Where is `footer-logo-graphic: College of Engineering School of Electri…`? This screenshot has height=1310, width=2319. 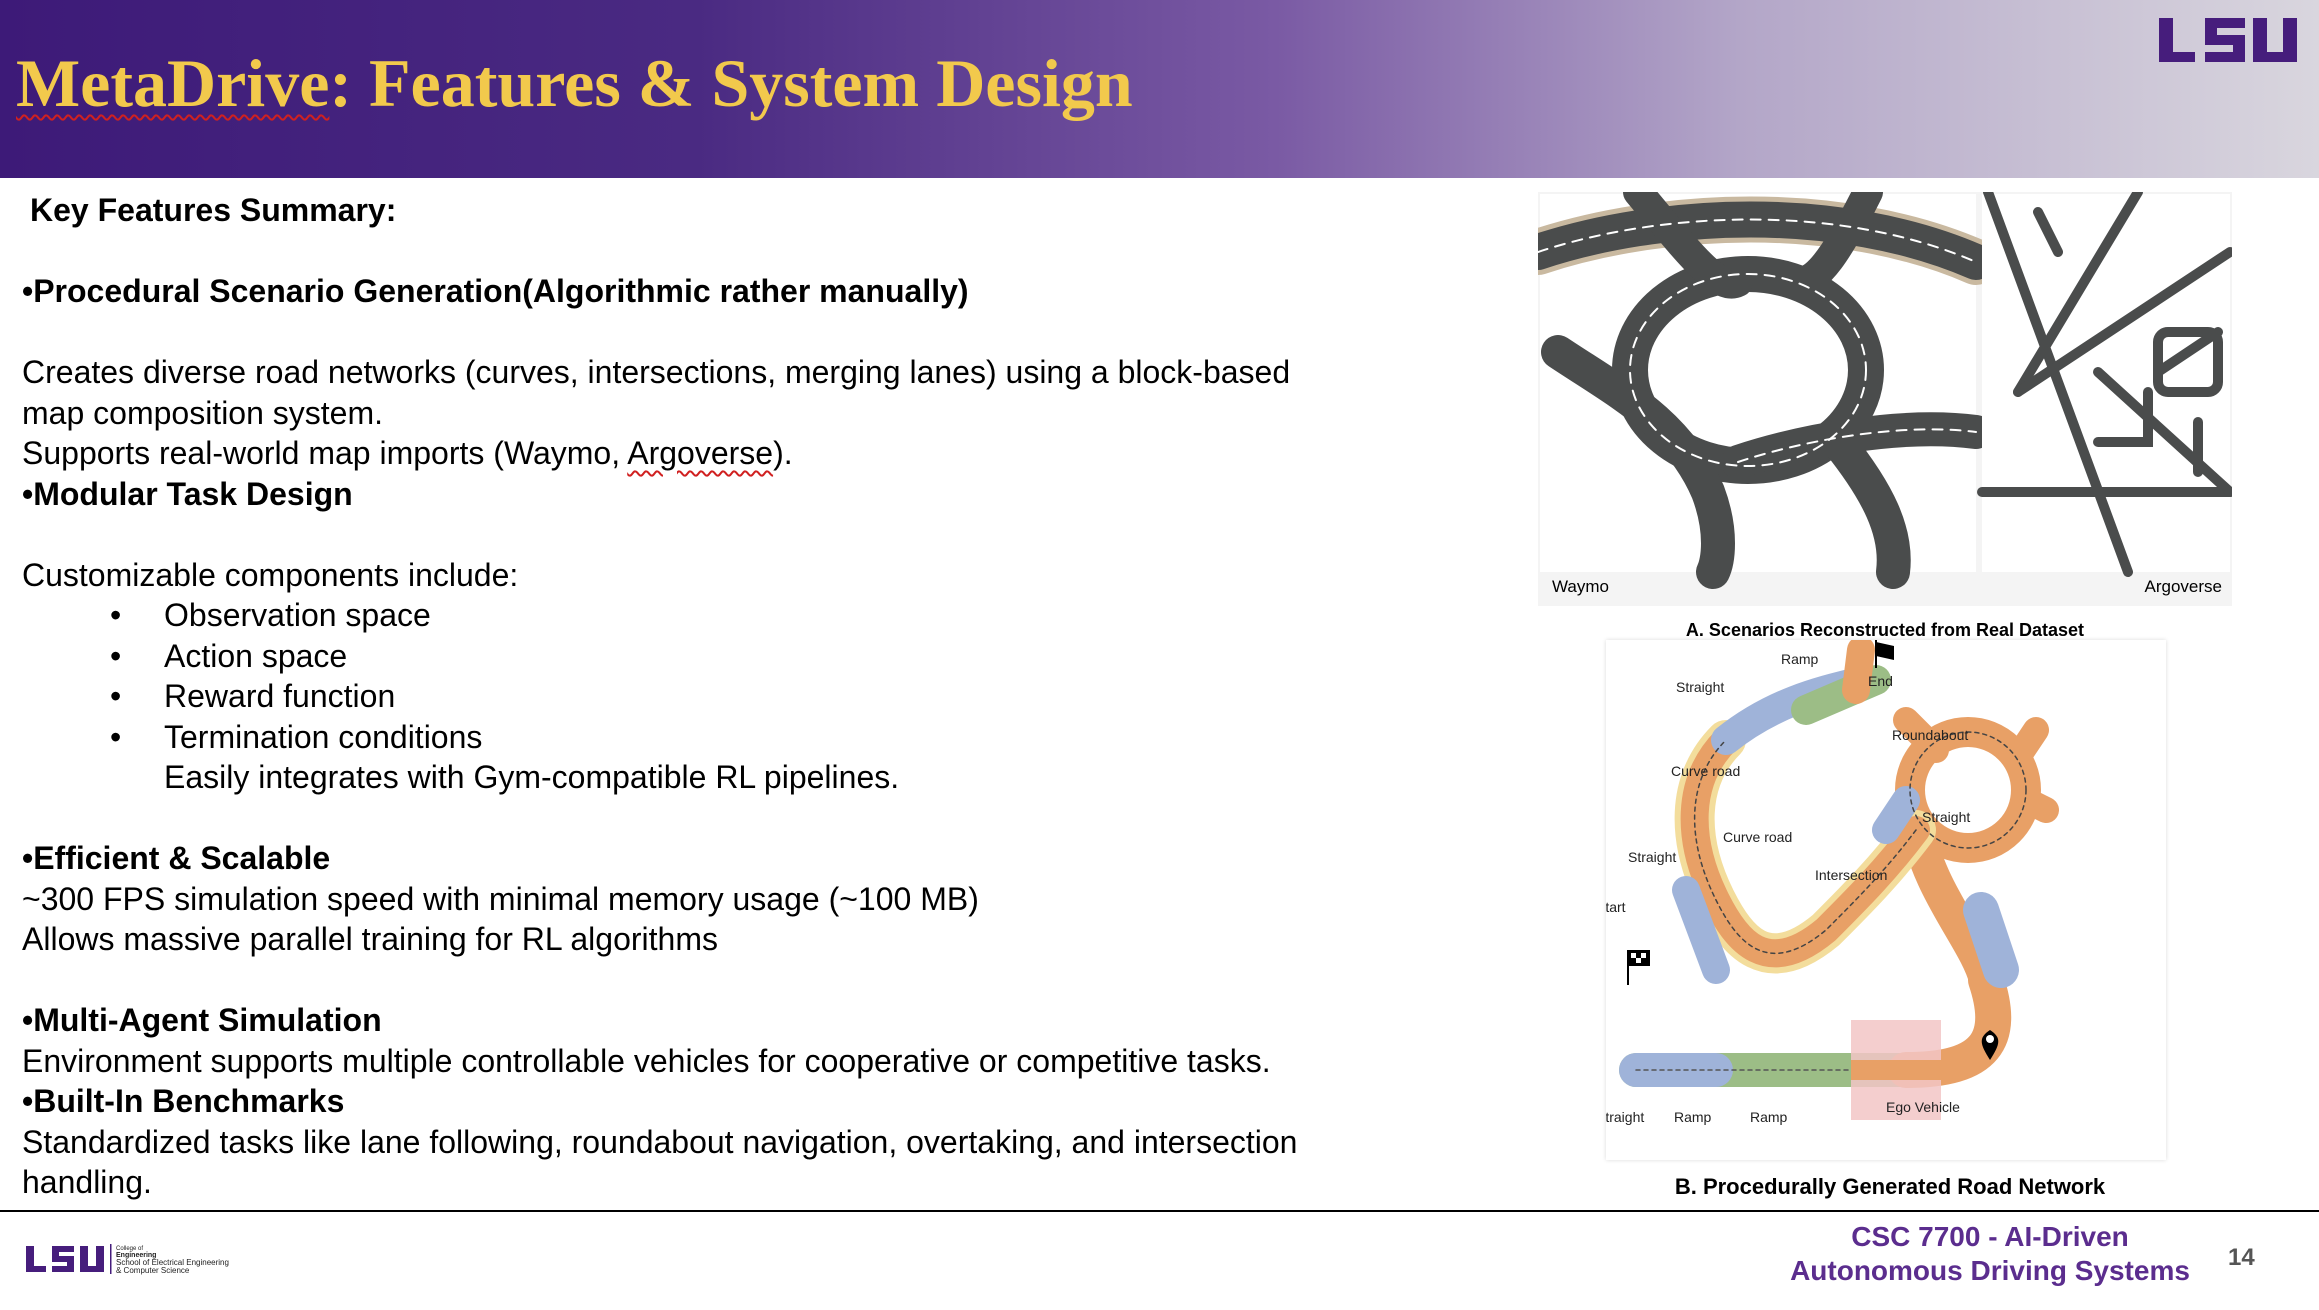
footer-logo-graphic: College of Engineering School of Electri… is located at coordinates (127, 1259).